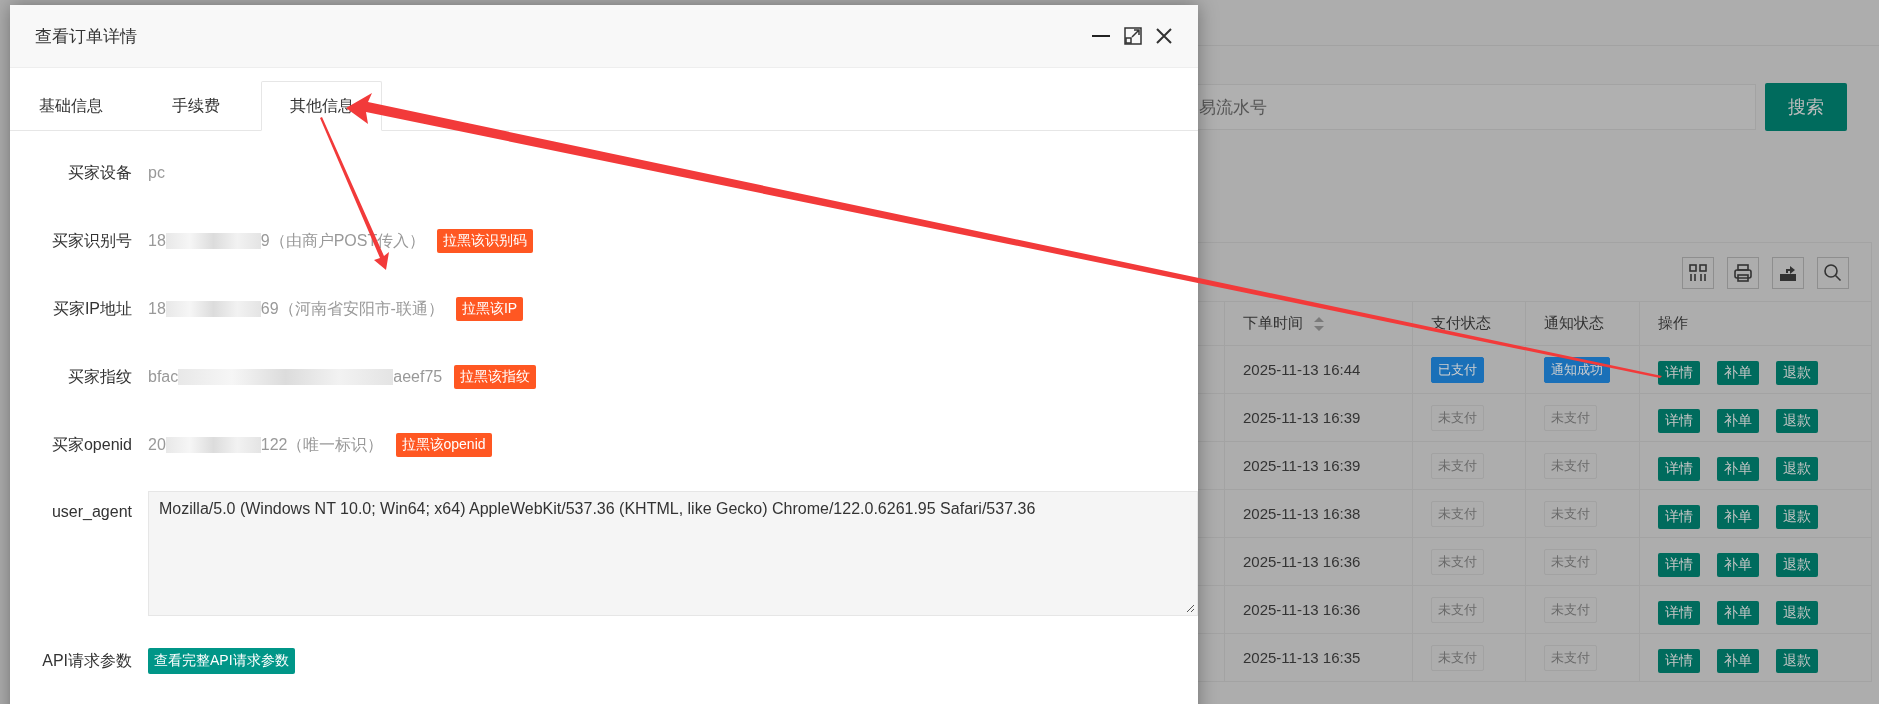  What do you see at coordinates (489, 309) in the screenshot?
I see `blacklist-button: 拉黑该IP` at bounding box center [489, 309].